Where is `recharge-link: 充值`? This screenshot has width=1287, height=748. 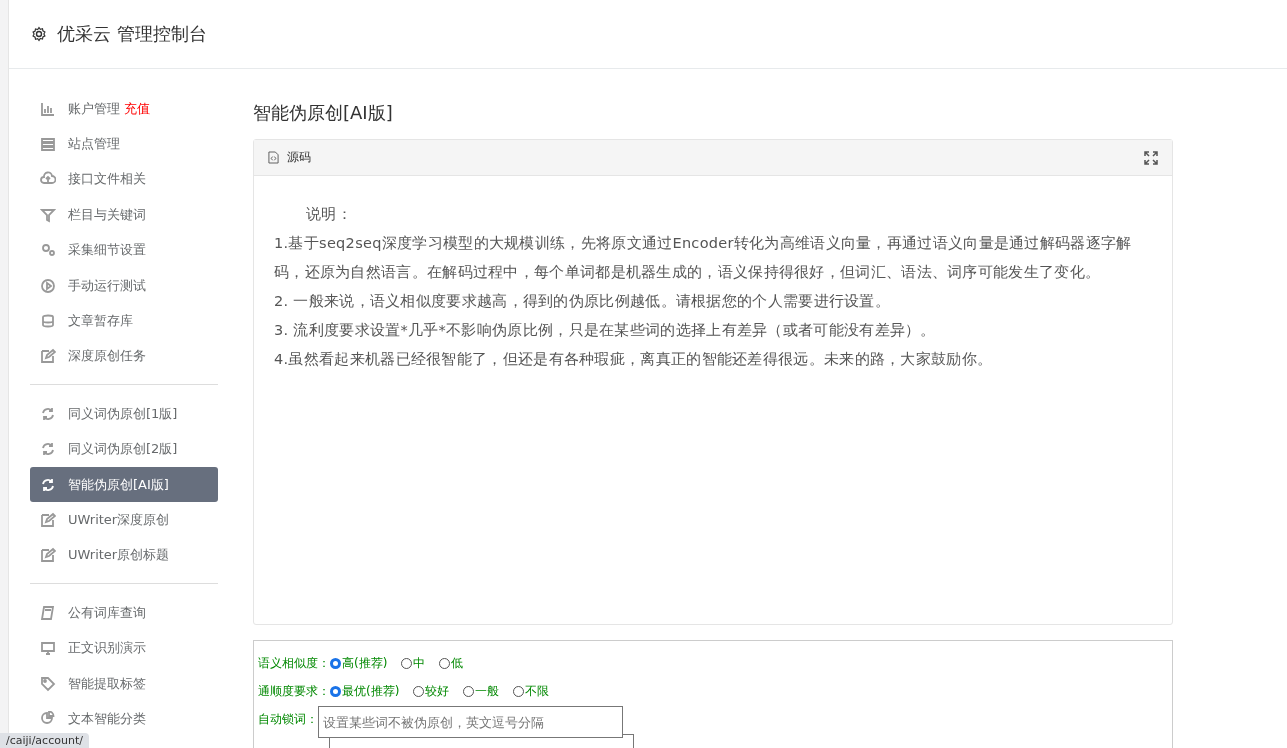 recharge-link: 充值 is located at coordinates (137, 108).